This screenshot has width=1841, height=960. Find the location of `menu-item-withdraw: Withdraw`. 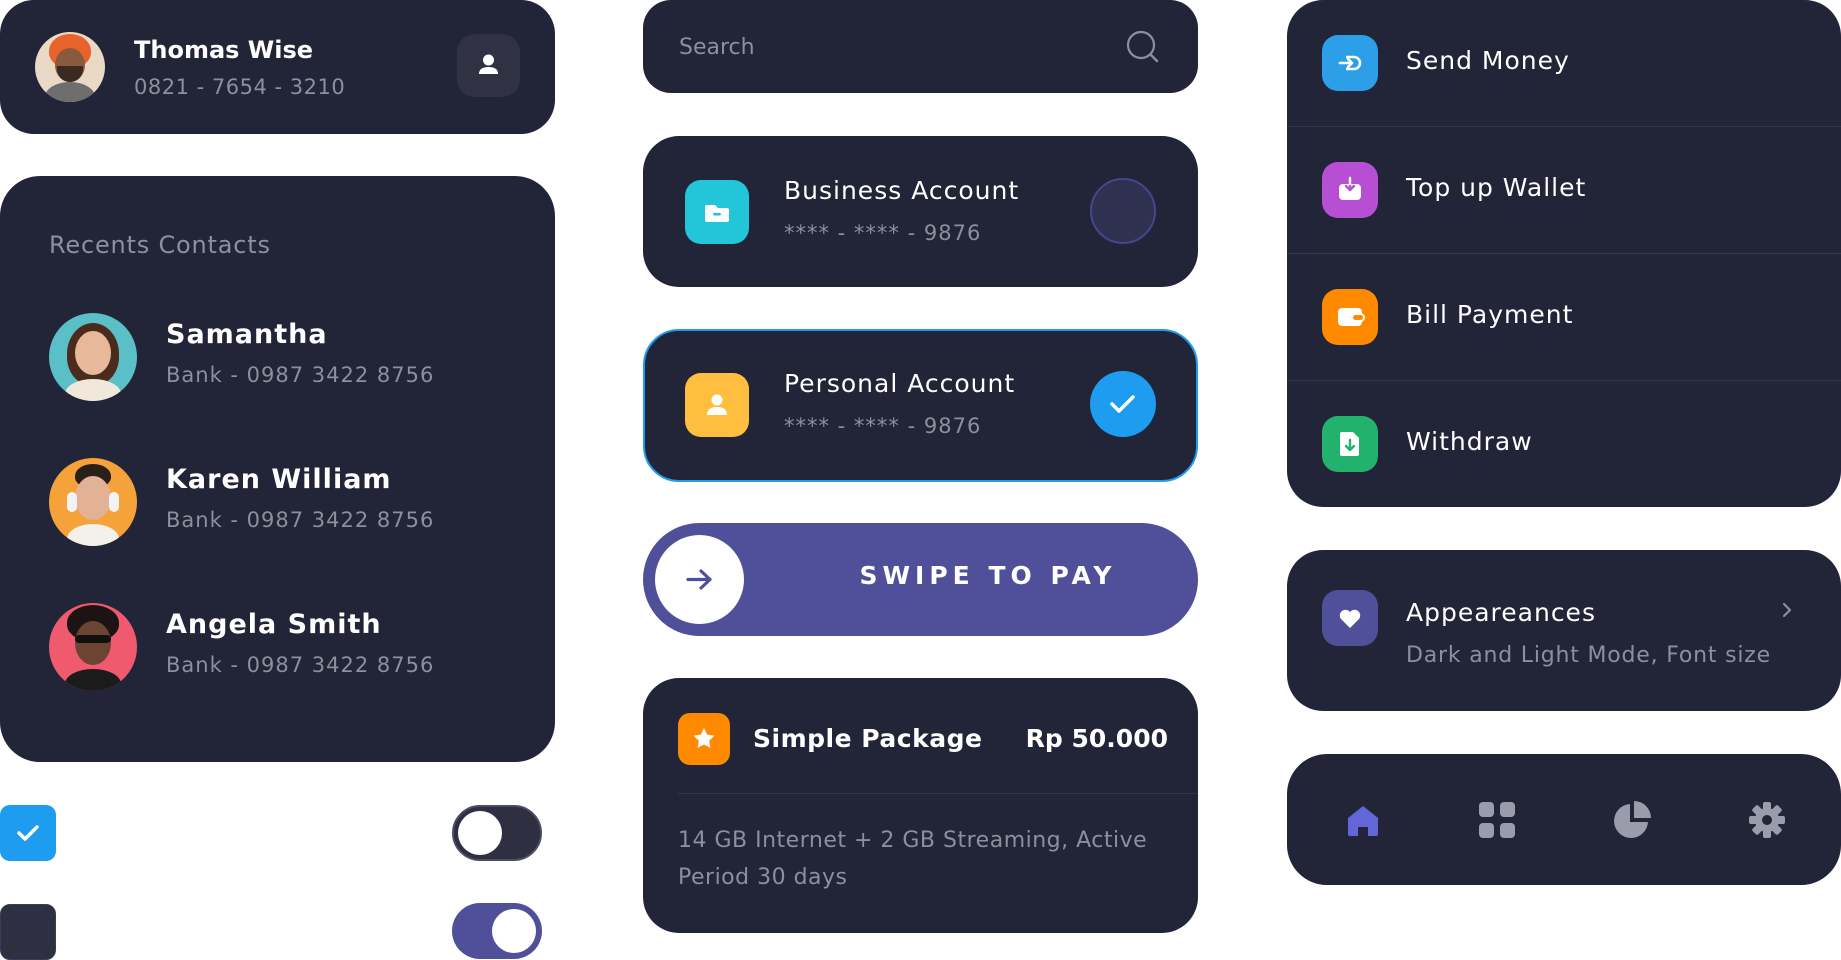

menu-item-withdraw: Withdraw is located at coordinates (1564, 444).